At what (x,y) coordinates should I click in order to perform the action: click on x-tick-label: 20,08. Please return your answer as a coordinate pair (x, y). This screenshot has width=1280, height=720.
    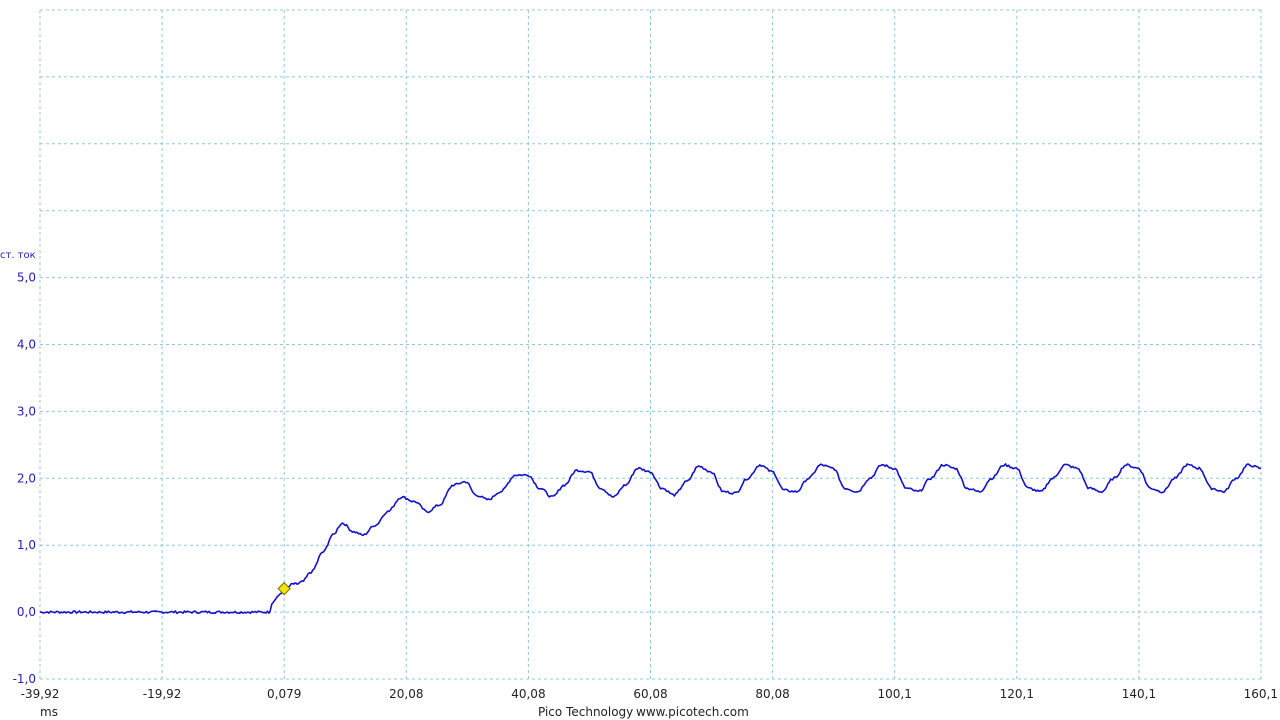
    Looking at the image, I should click on (406, 694).